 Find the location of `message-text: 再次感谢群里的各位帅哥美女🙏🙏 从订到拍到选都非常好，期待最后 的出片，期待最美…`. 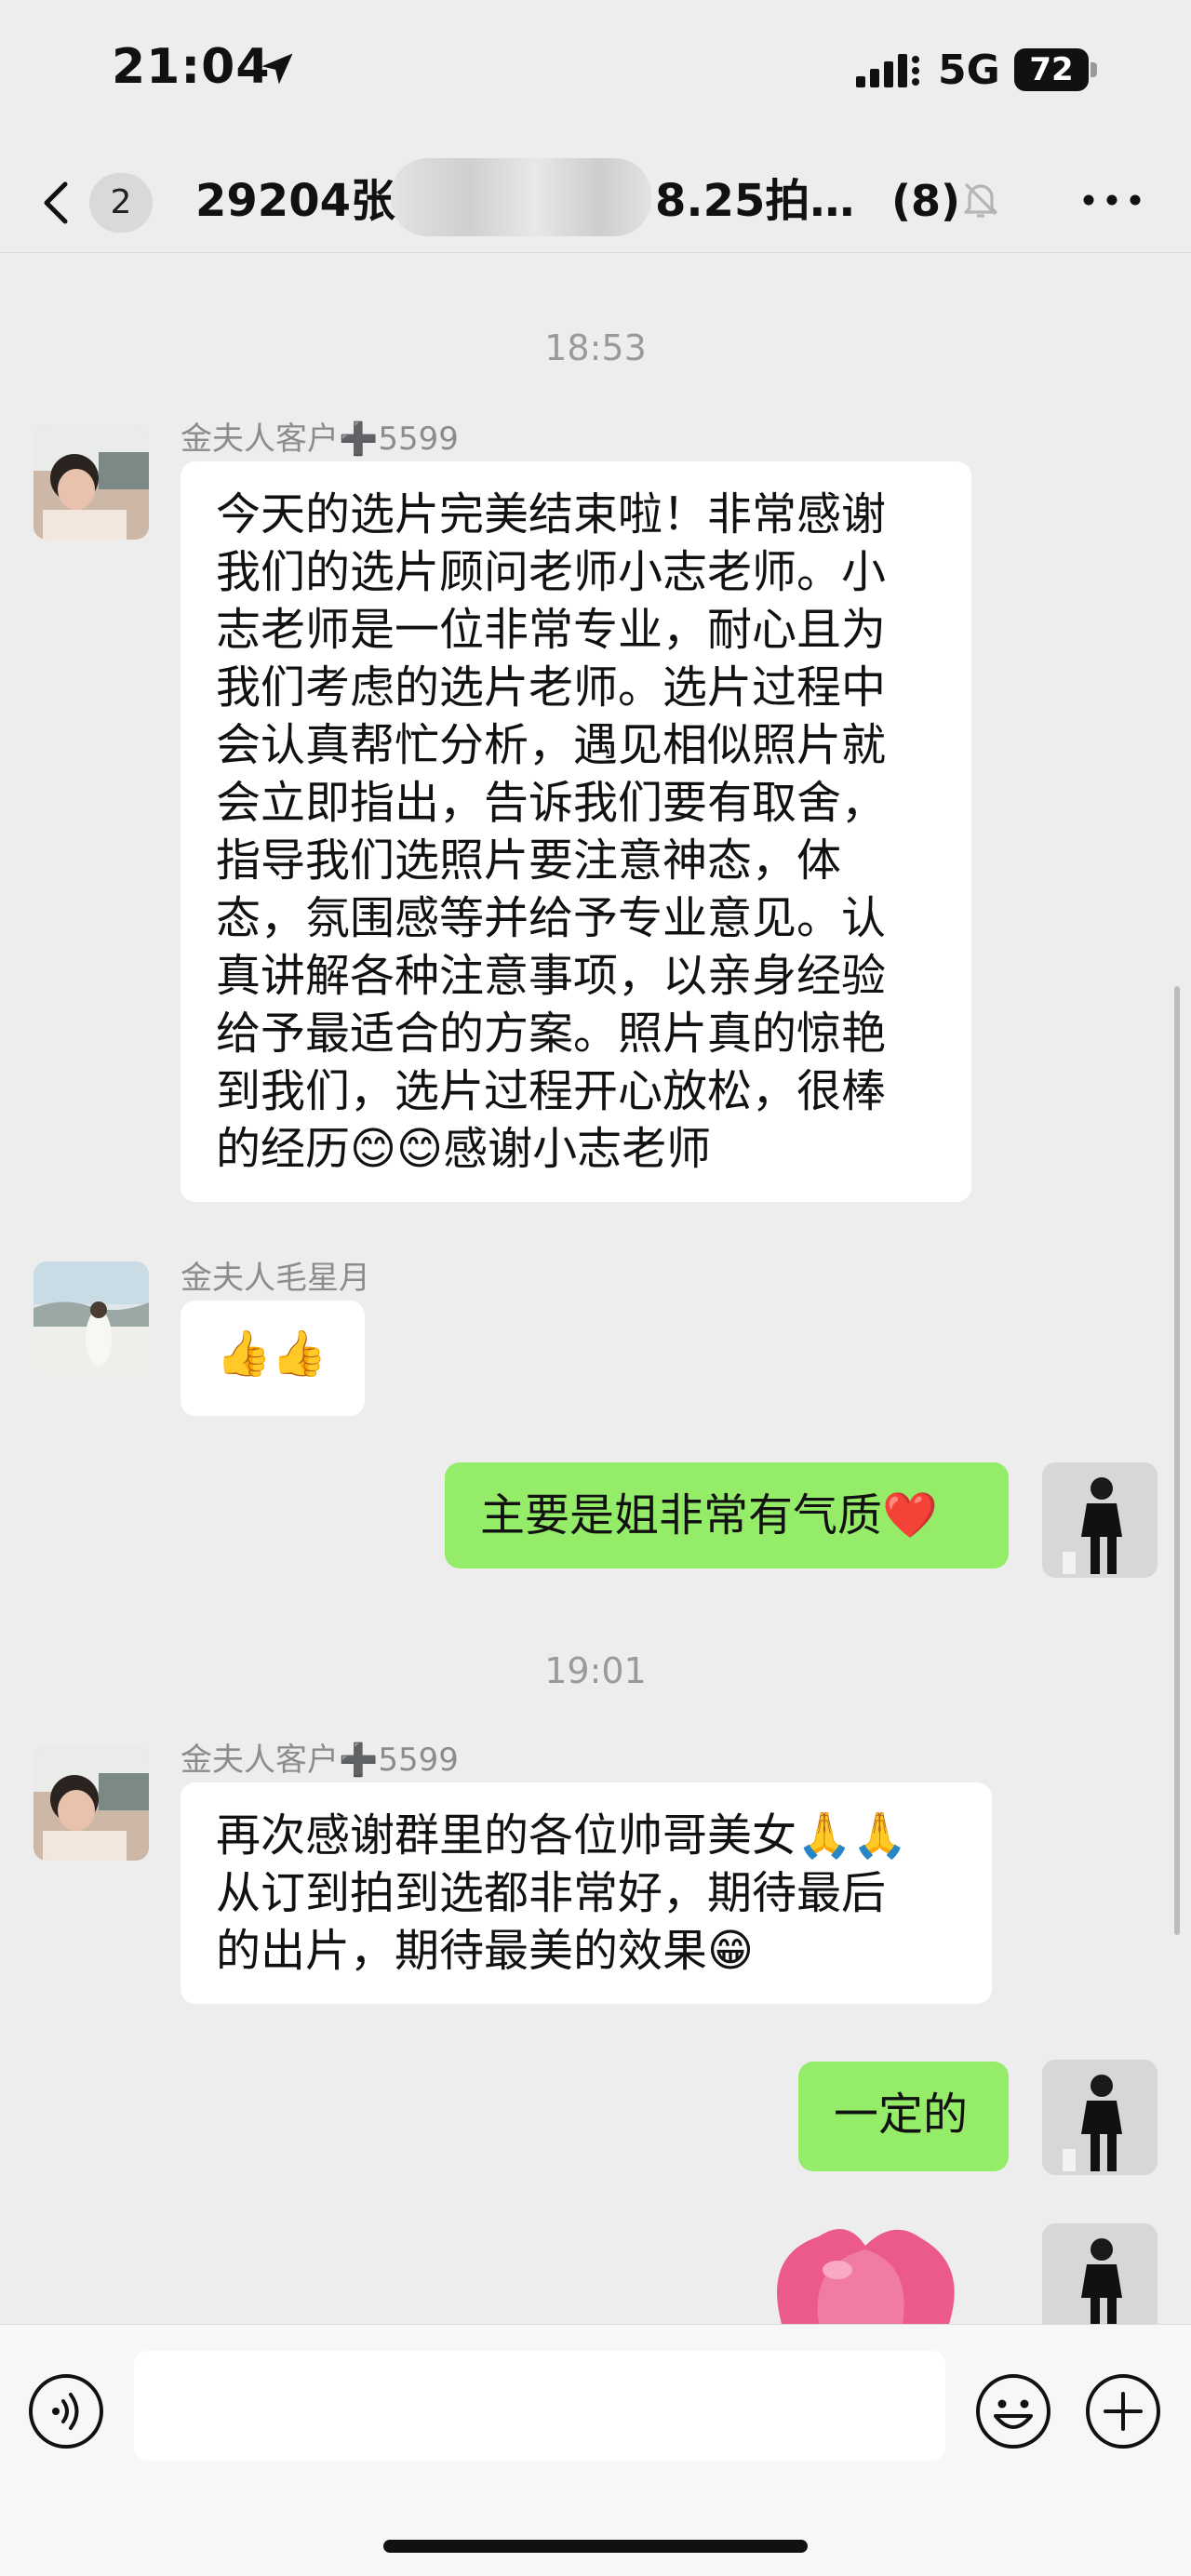

message-text: 再次感谢群里的各位帅哥美女🙏🙏 从订到拍到选都非常好，期待最后 的出片，期待最美… is located at coordinates (562, 1893).